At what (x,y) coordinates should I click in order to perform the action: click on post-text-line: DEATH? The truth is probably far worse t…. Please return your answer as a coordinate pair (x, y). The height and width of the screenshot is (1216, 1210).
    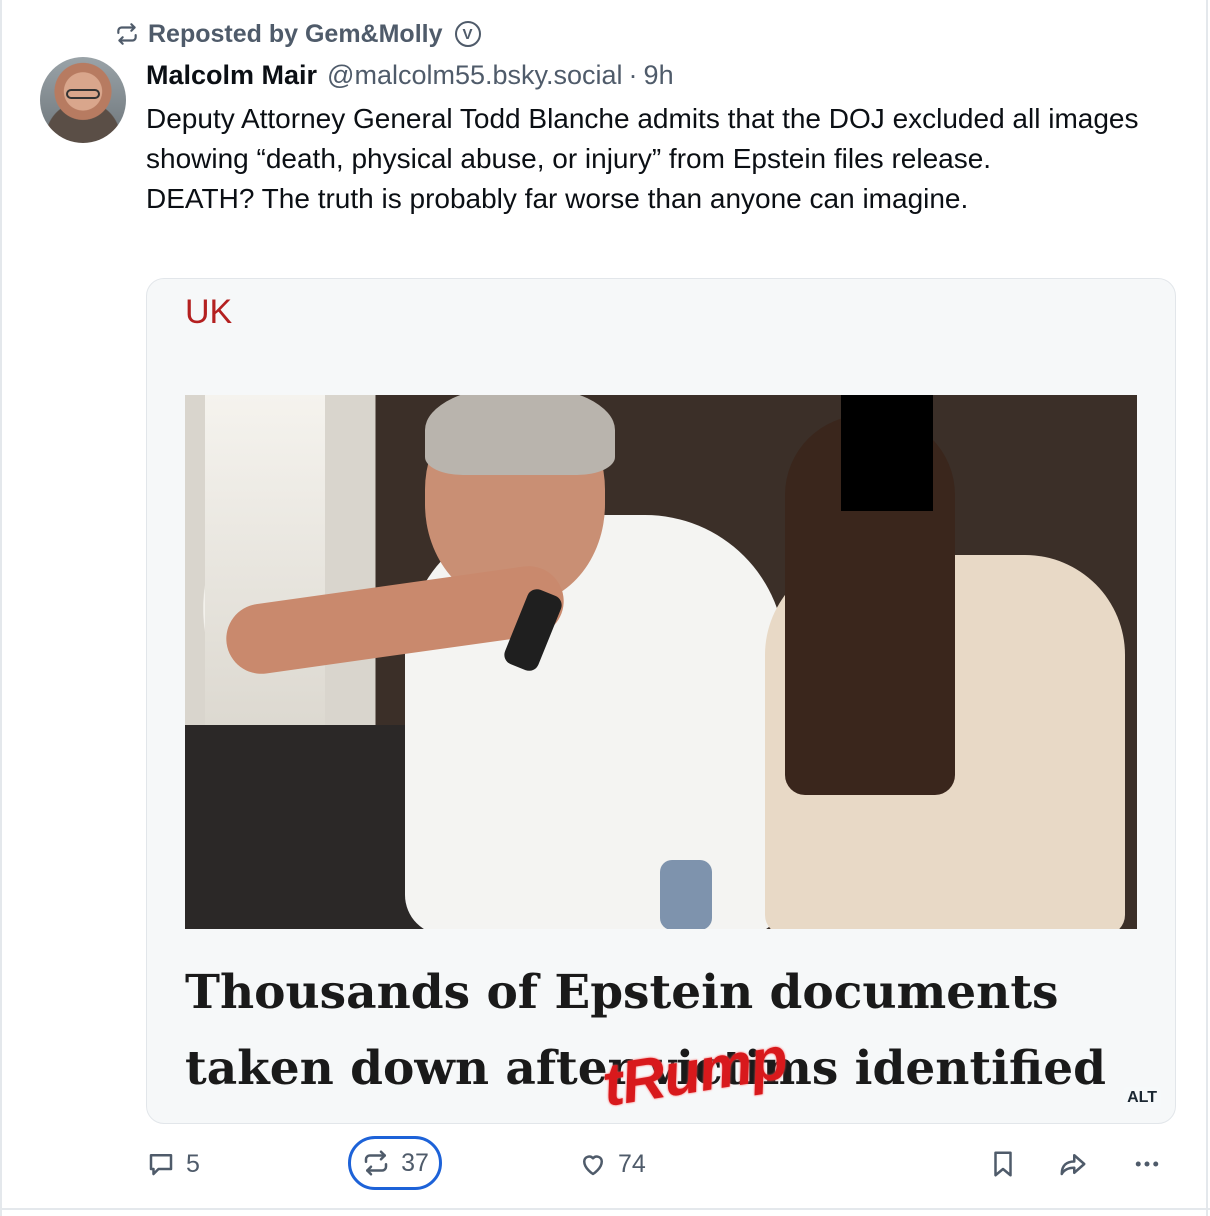
    Looking at the image, I should click on (557, 198).